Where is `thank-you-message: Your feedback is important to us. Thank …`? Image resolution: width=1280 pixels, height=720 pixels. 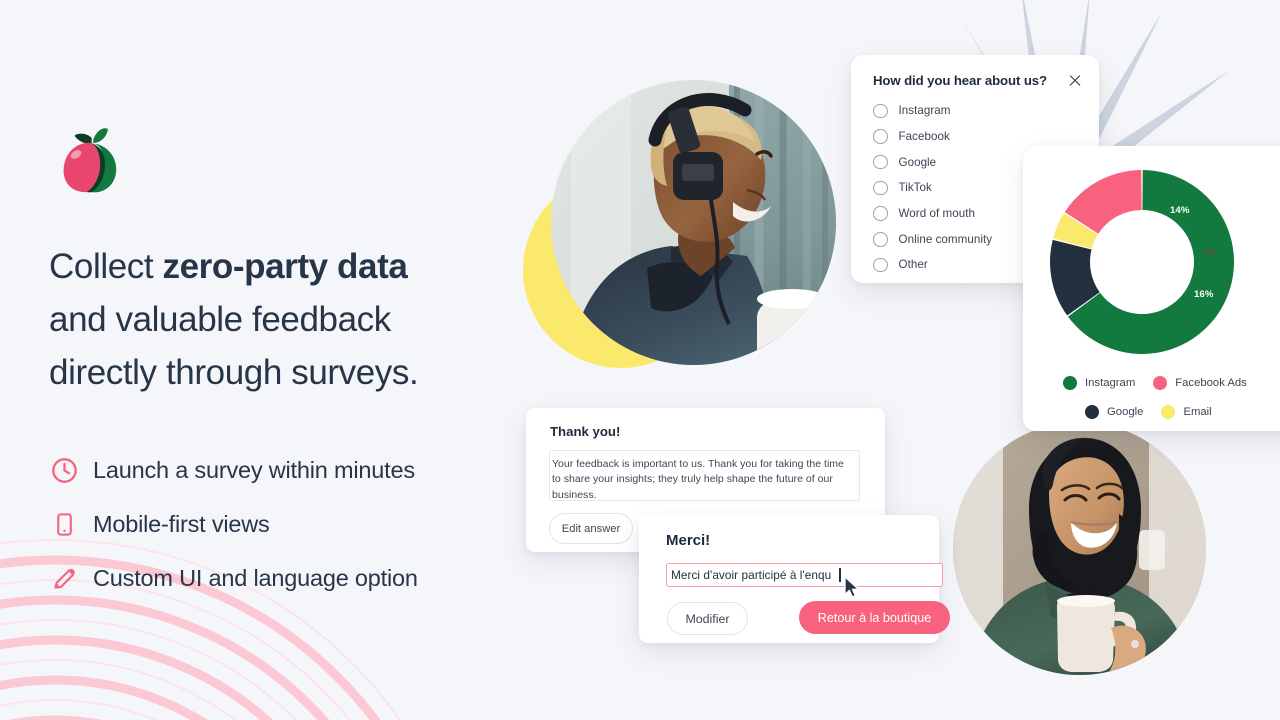
thank-you-message: Your feedback is important to us. Thank … is located at coordinates (698, 479).